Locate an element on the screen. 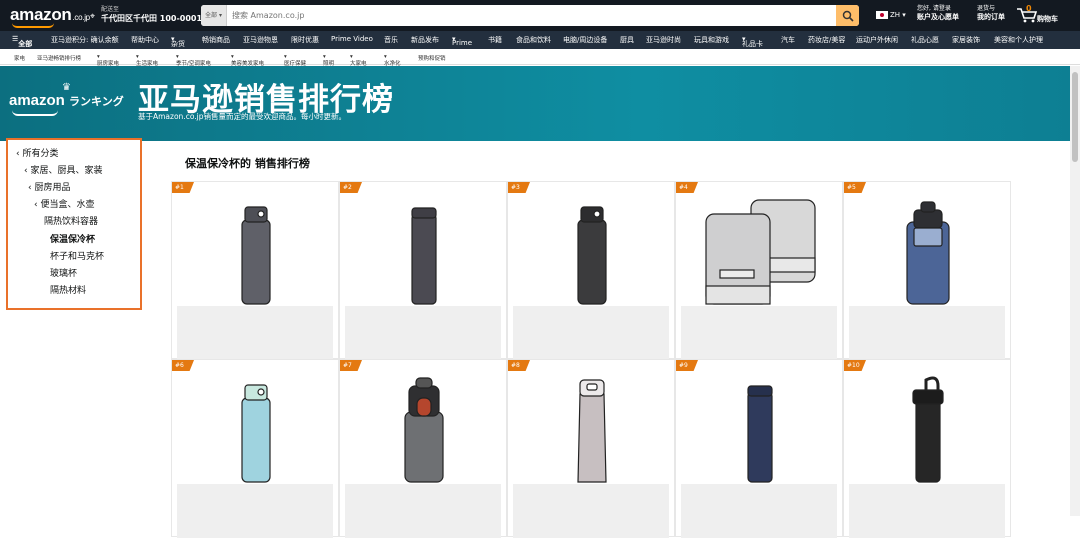  nav-item: 帮助中心 is located at coordinates (145, 40).